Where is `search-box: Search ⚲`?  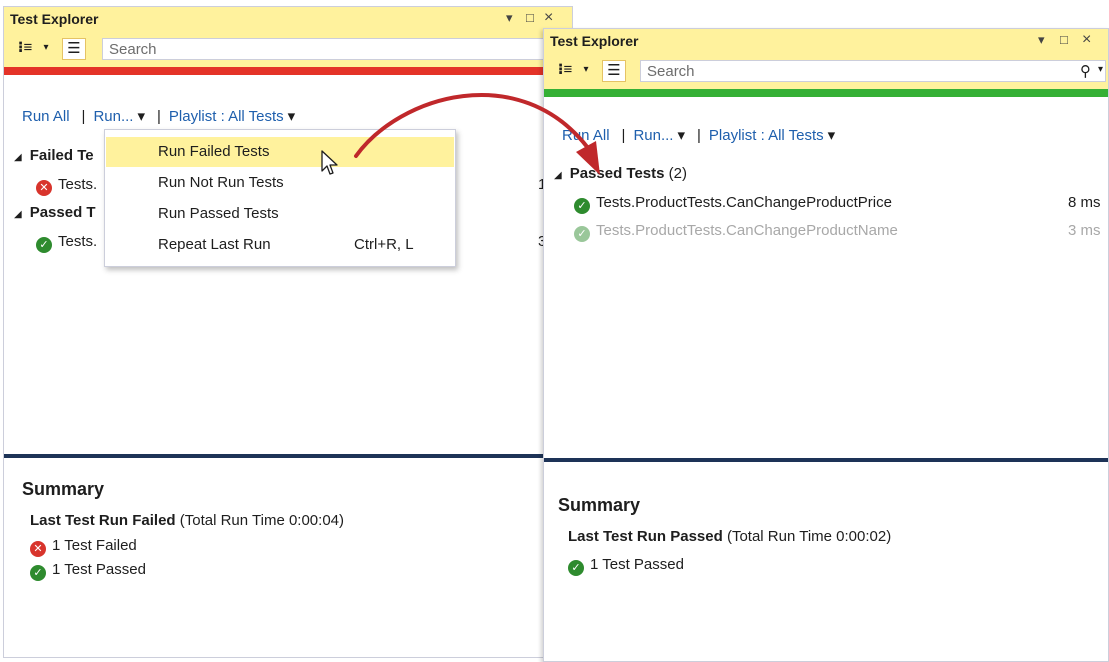
search-box: Search ⚲ is located at coordinates (338, 49).